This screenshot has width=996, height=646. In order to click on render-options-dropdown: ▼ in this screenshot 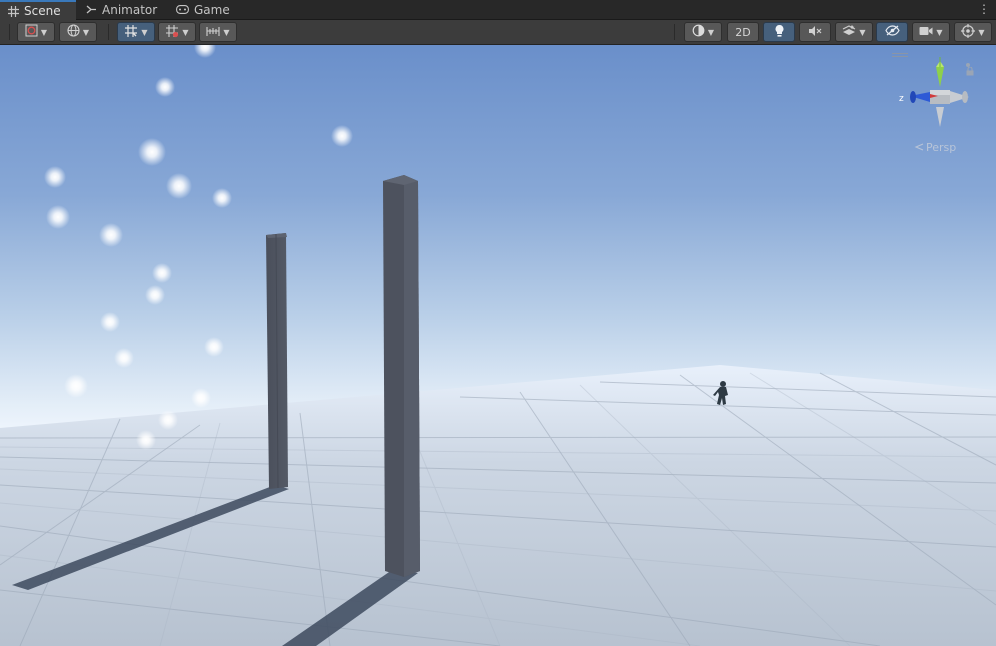, I will do `click(78, 32)`.